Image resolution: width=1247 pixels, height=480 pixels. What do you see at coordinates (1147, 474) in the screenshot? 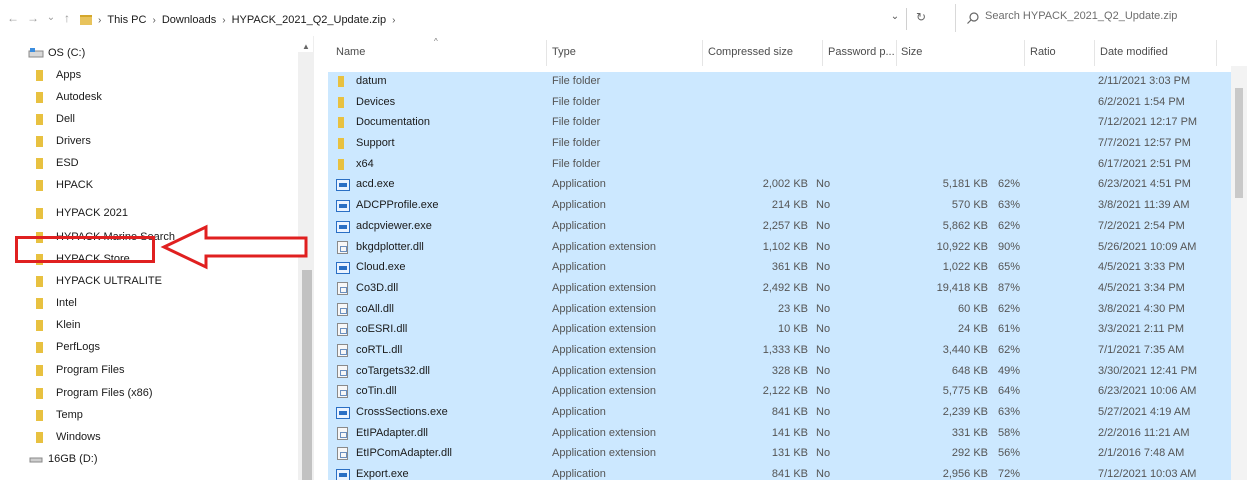
I see `file-date-modified: 7/12/2021 10:03 AM` at bounding box center [1147, 474].